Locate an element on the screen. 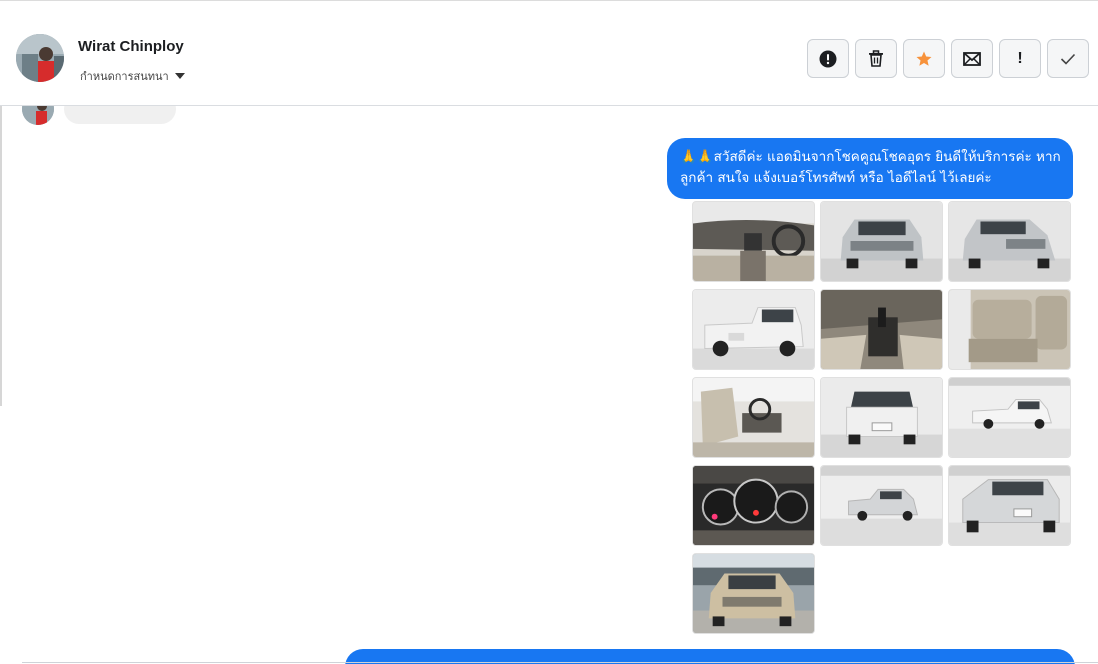 The width and height of the screenshot is (1098, 664). delete-button is located at coordinates (876, 58).